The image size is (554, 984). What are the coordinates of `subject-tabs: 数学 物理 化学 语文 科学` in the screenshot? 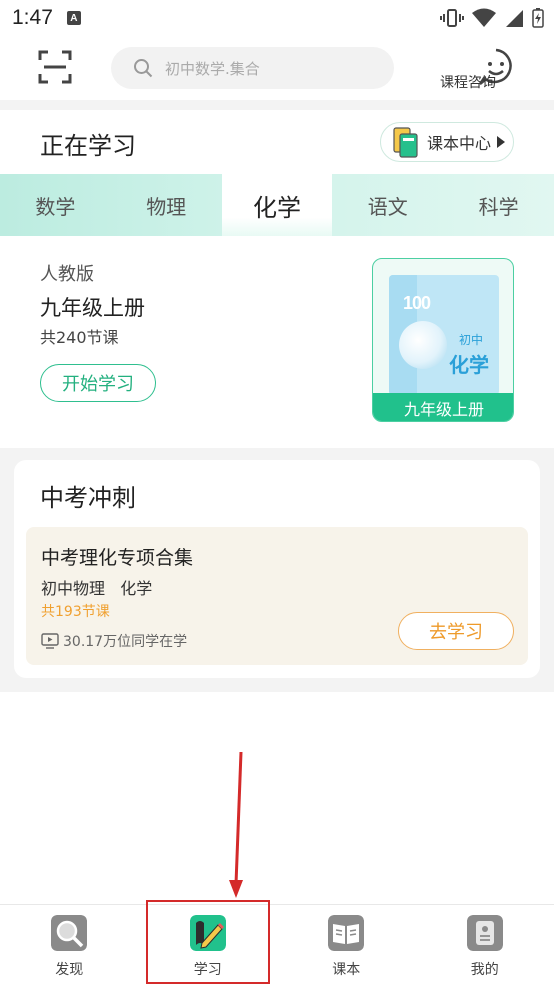 It's located at (277, 205).